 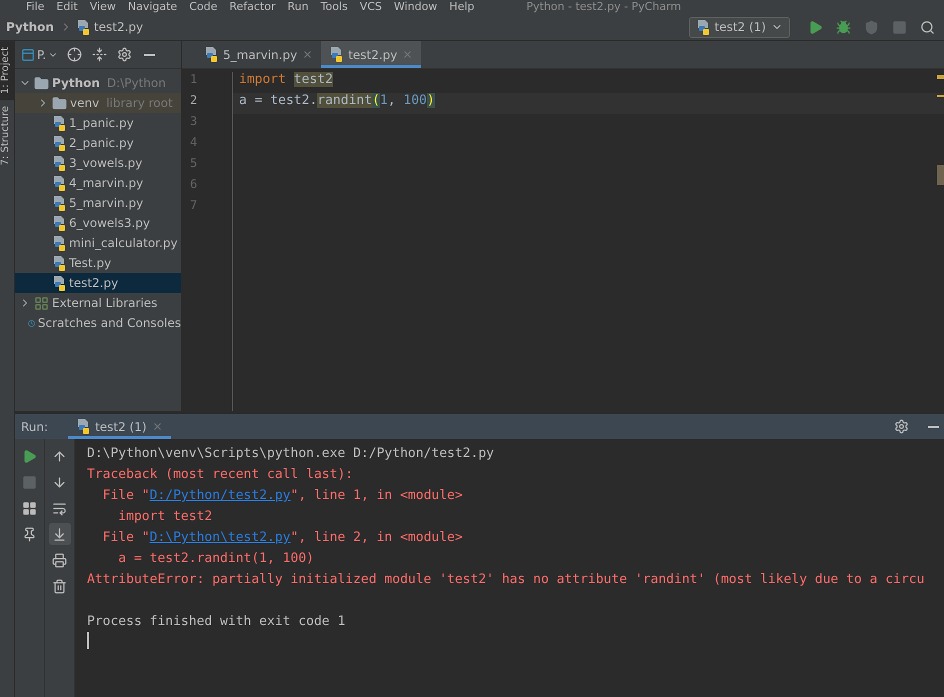 I want to click on settings-icon, so click(x=901, y=426).